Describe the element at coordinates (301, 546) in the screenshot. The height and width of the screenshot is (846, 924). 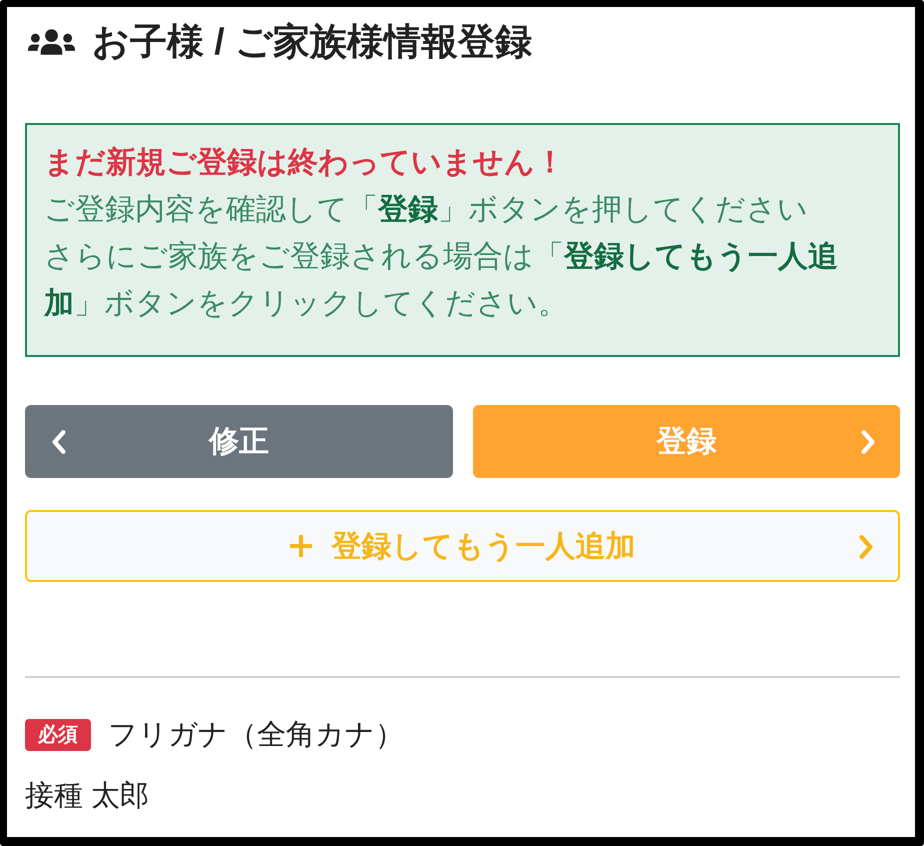
I see `plus-icon` at that location.